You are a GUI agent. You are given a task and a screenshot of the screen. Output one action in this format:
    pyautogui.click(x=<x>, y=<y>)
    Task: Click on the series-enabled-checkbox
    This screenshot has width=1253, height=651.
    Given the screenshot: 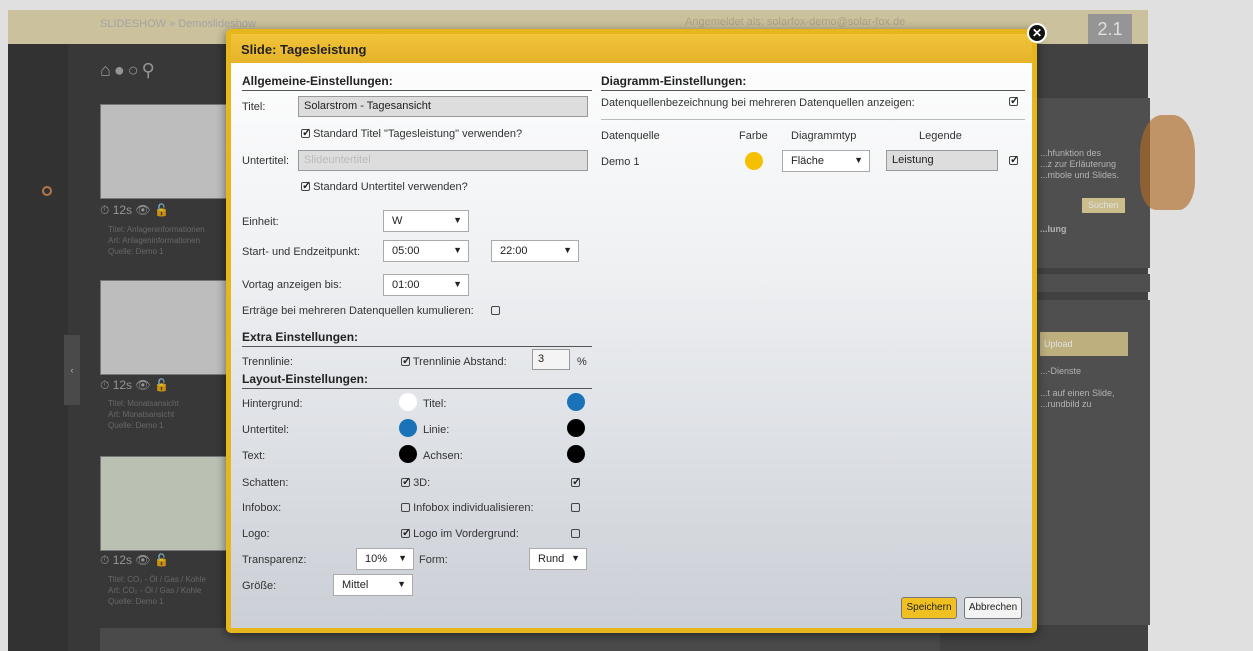 What is the action you would take?
    pyautogui.click(x=1014, y=159)
    